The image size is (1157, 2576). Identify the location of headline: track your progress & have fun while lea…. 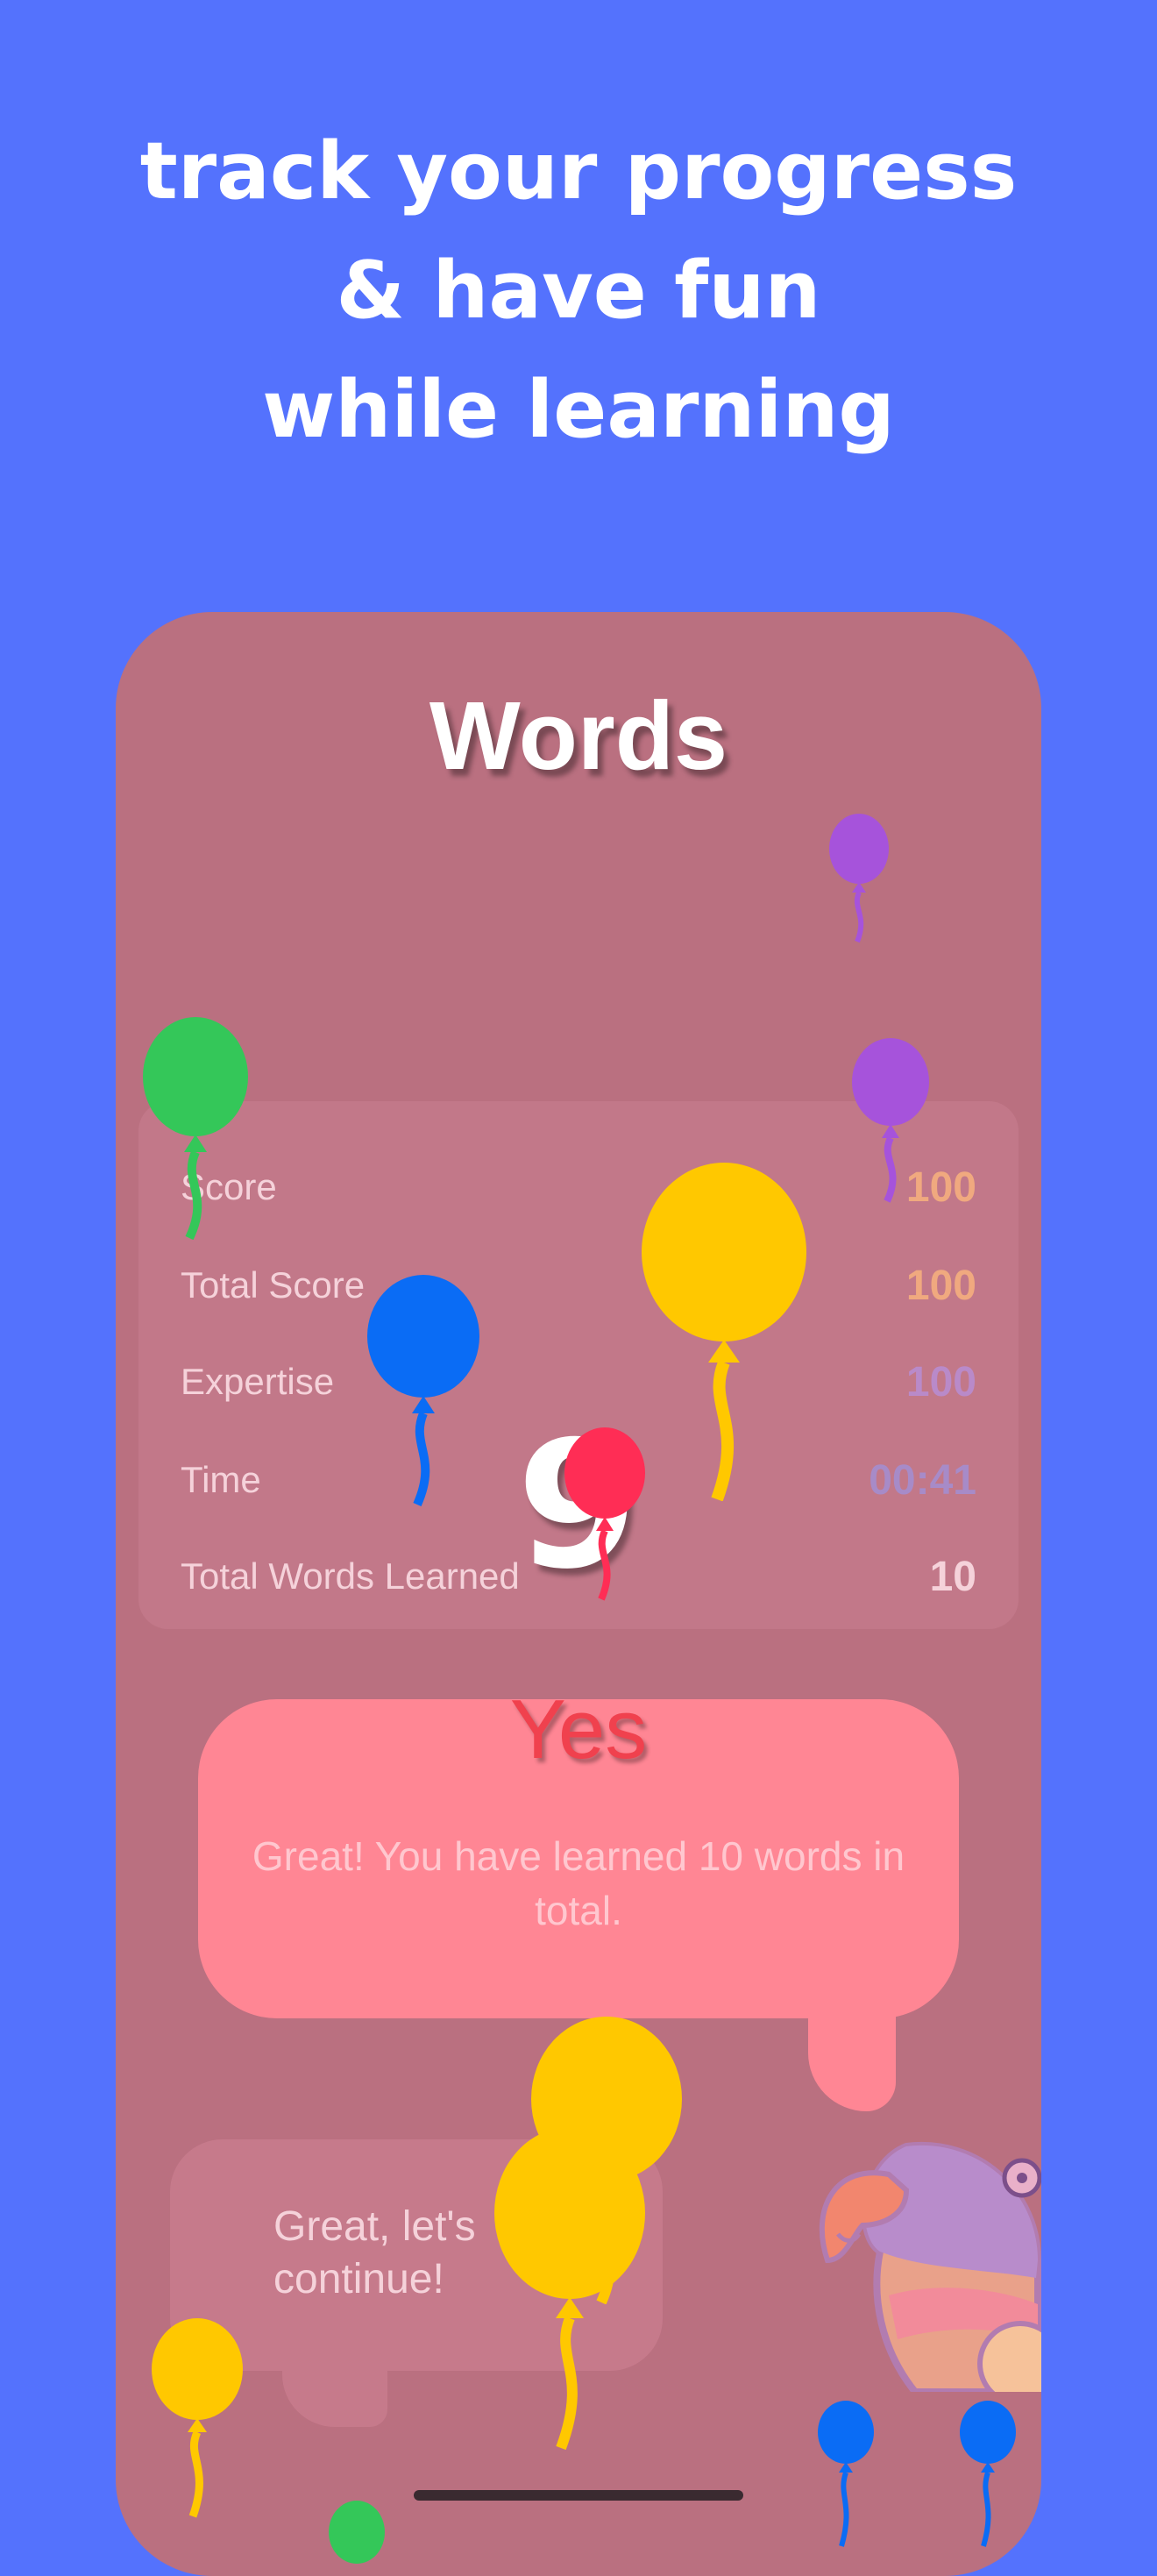
(578, 291).